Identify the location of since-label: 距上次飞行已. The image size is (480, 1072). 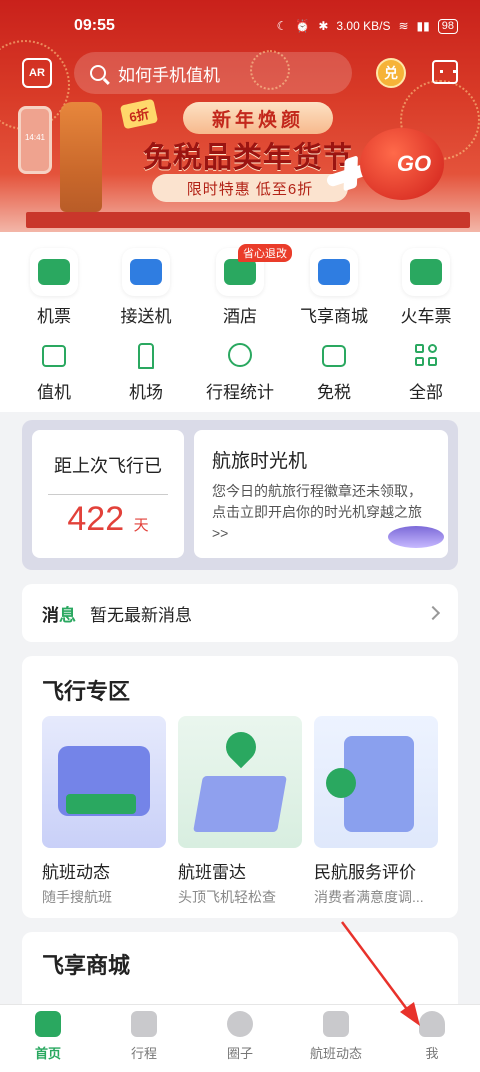
(108, 466).